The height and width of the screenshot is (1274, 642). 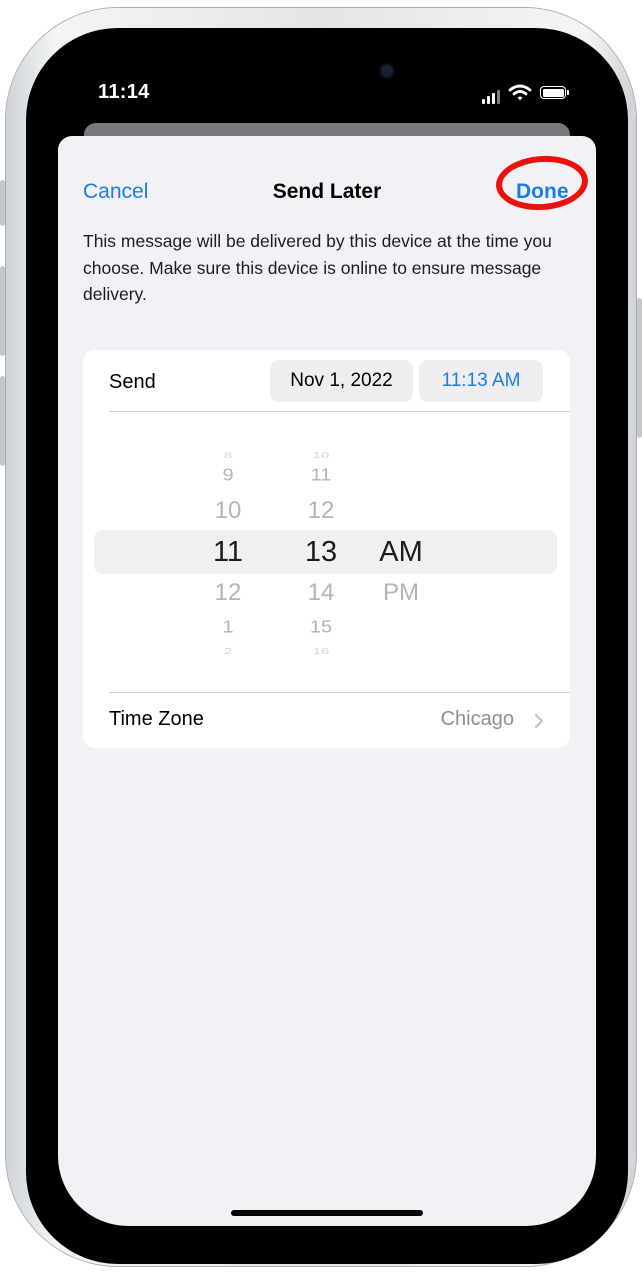 I want to click on hour-option: 2, so click(x=228, y=651).